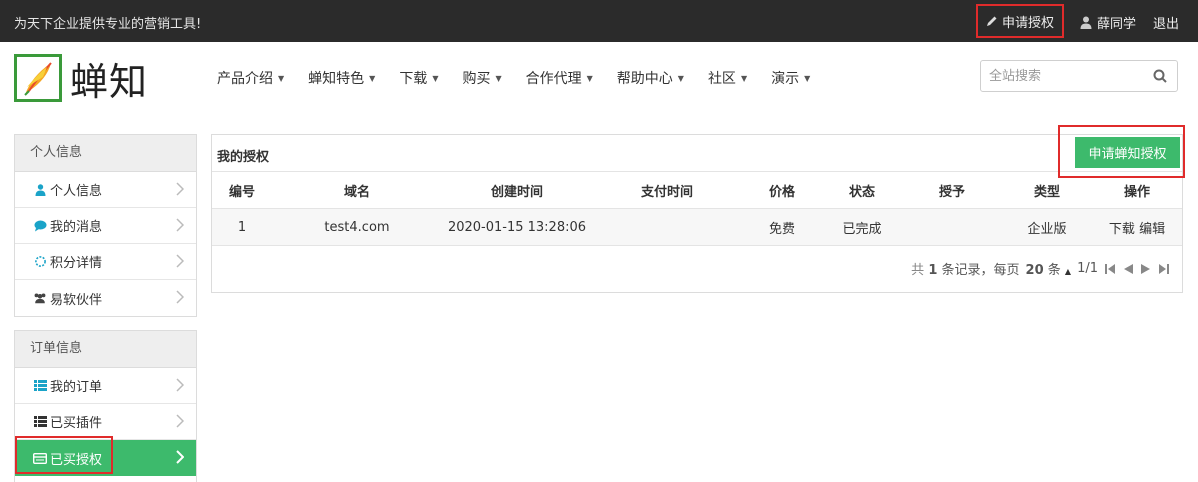 The height and width of the screenshot is (482, 1198). What do you see at coordinates (245, 79) in the screenshot?
I see `nav-label: 产品介绍` at bounding box center [245, 79].